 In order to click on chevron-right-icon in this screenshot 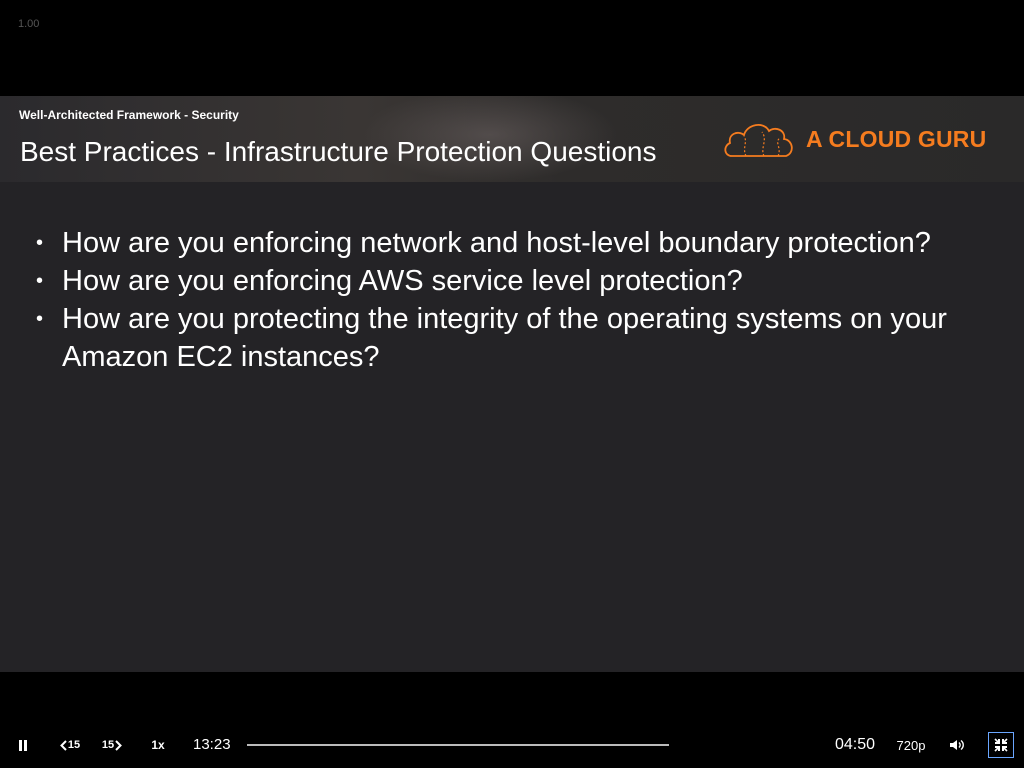, I will do `click(119, 745)`.